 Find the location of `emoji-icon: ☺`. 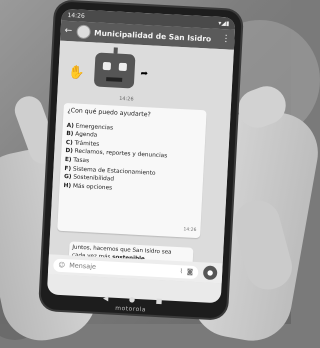

emoji-icon: ☺ is located at coordinates (61, 265).